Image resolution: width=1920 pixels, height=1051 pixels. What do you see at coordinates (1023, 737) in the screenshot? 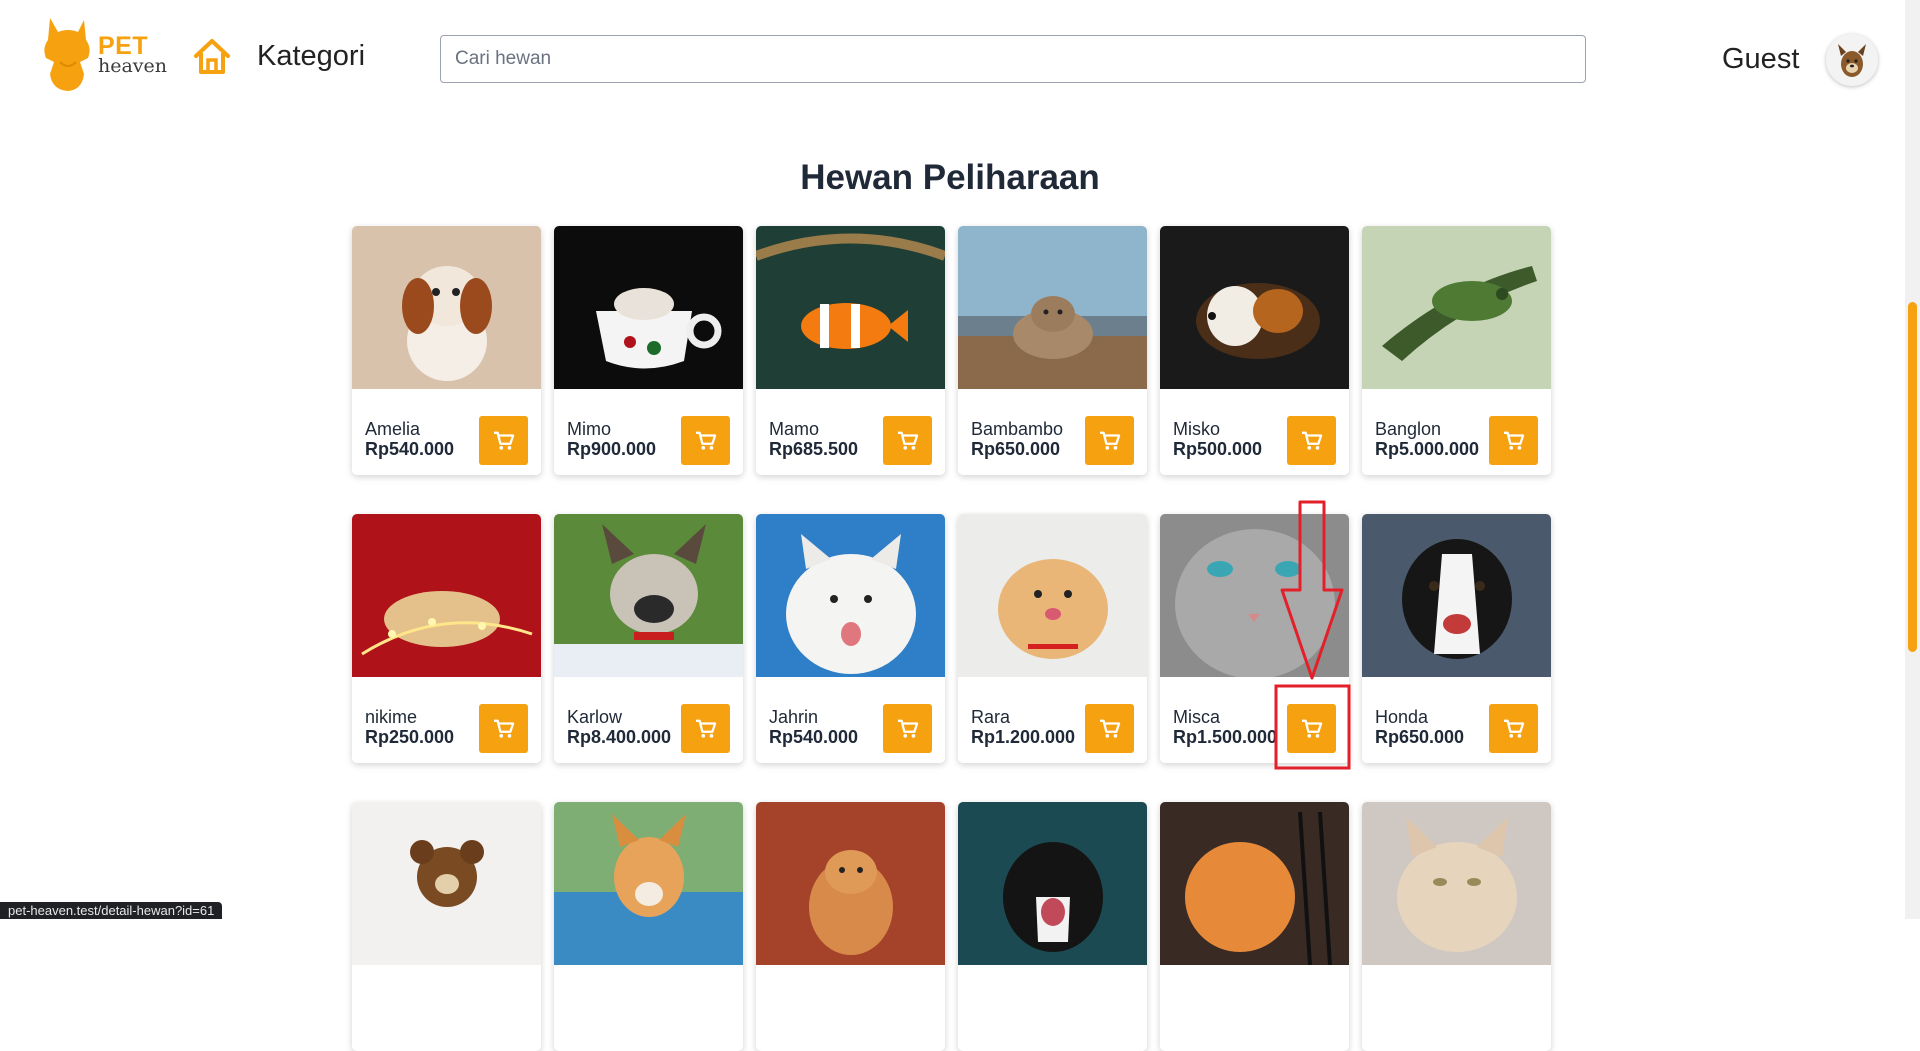
I see `pet-price: Rp1.200.000` at bounding box center [1023, 737].